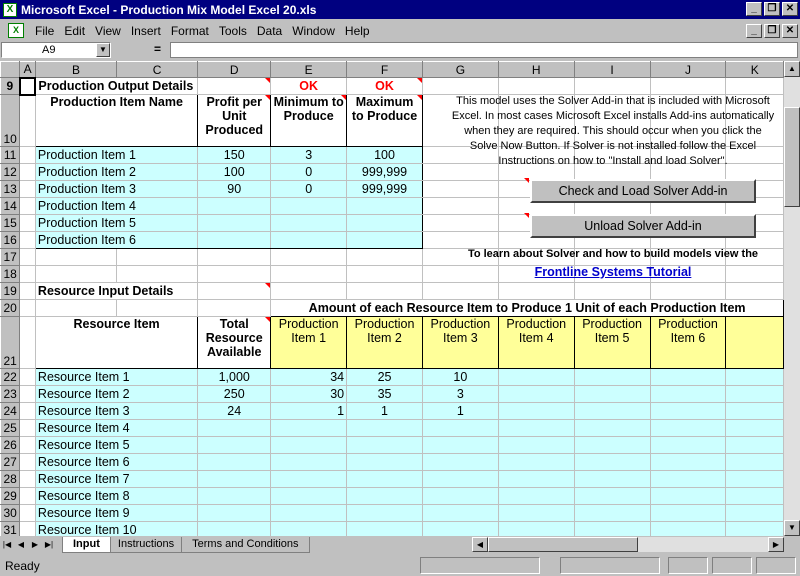  Describe the element at coordinates (10, 394) in the screenshot. I see `row-header: 23` at that location.